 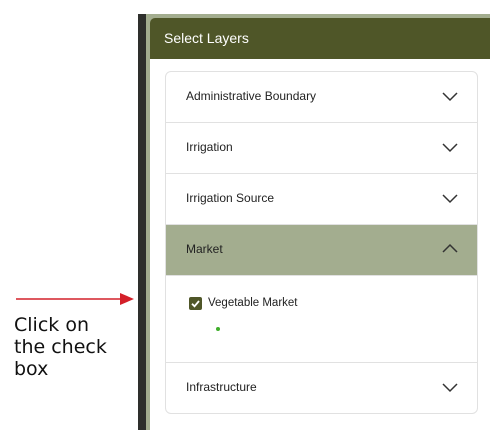 What do you see at coordinates (218, 329) in the screenshot?
I see `vegetable-market-legend-dot` at bounding box center [218, 329].